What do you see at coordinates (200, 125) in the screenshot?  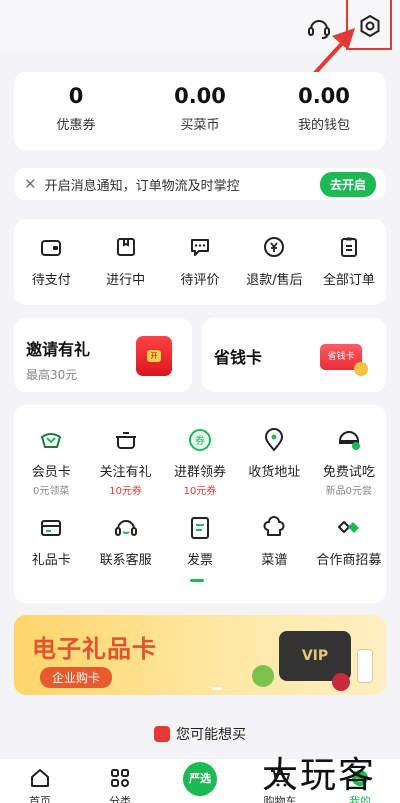 I see `stat-label: 买菜币` at bounding box center [200, 125].